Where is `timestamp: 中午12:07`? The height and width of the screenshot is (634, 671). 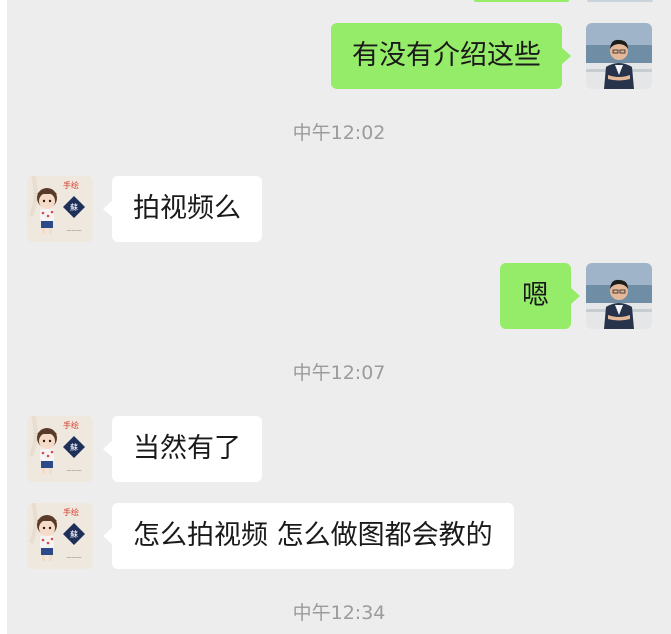 timestamp: 中午12:07 is located at coordinates (339, 373).